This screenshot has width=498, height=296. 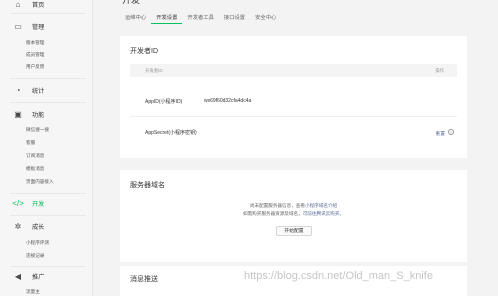 What do you see at coordinates (35, 256) in the screenshot?
I see `nav-item-violations: 违规记录` at bounding box center [35, 256].